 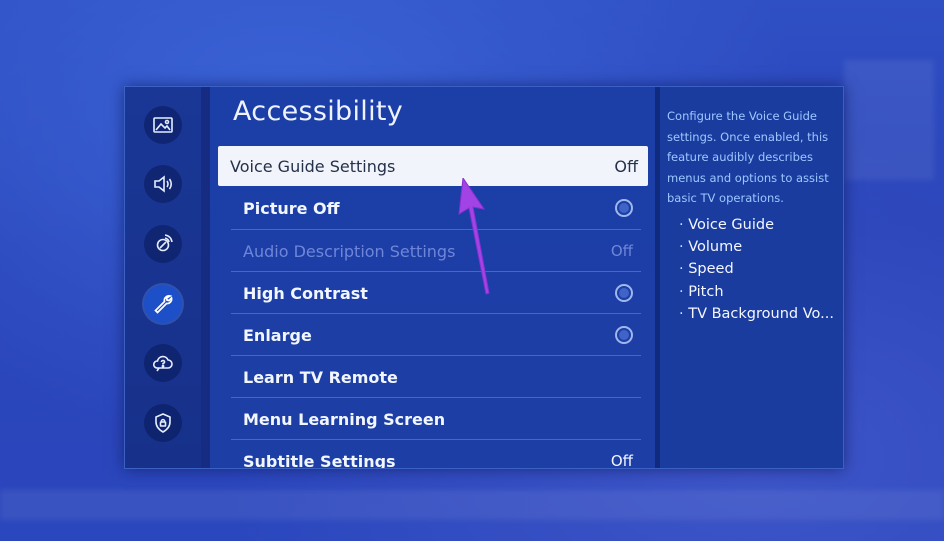 What do you see at coordinates (756, 292) in the screenshot?
I see `help-option: Pitch` at bounding box center [756, 292].